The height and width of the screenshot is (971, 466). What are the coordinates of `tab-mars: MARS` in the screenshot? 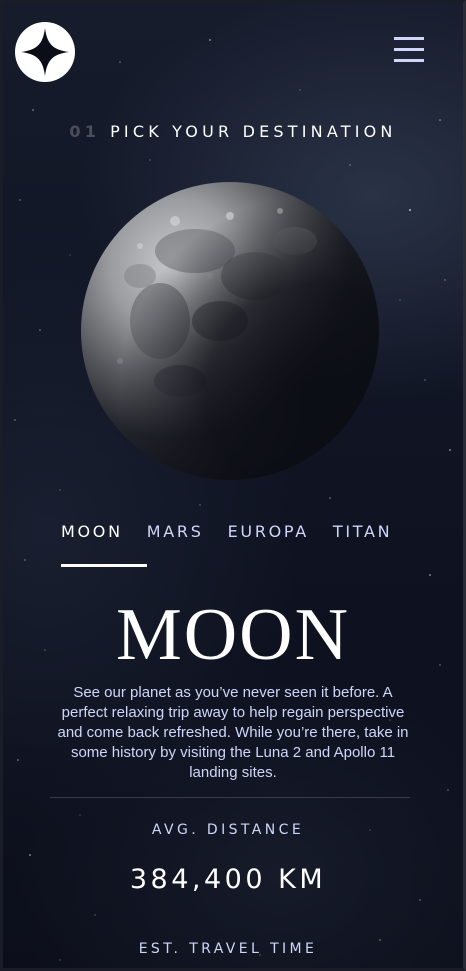 It's located at (175, 531).